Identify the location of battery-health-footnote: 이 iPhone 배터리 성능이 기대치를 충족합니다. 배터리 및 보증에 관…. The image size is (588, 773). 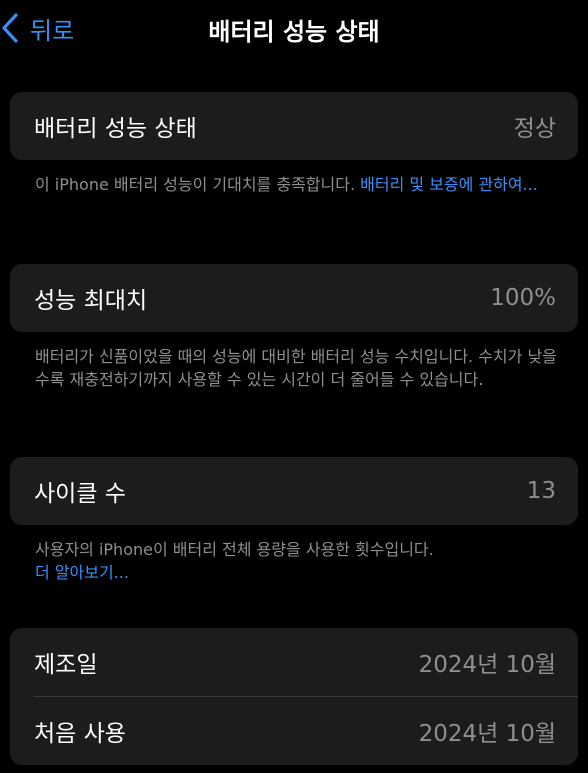
(300, 184).